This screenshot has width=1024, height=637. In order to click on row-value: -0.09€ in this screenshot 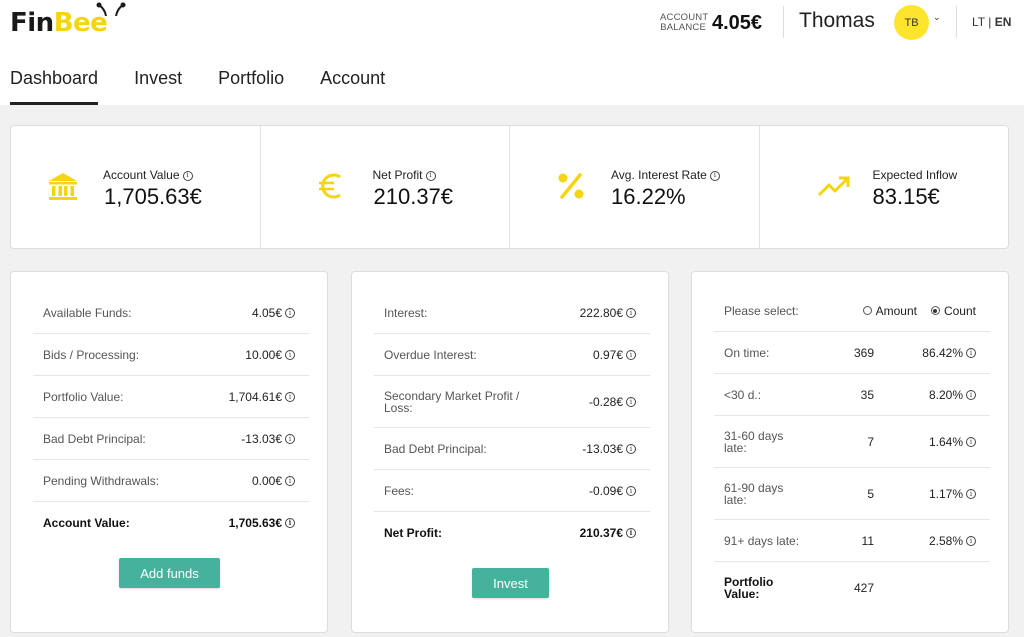, I will do `click(605, 490)`.